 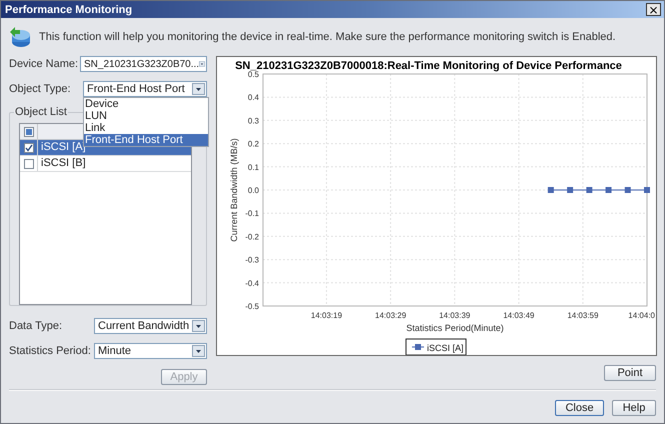 I want to click on axis-tick-label: 0.1, so click(x=253, y=167).